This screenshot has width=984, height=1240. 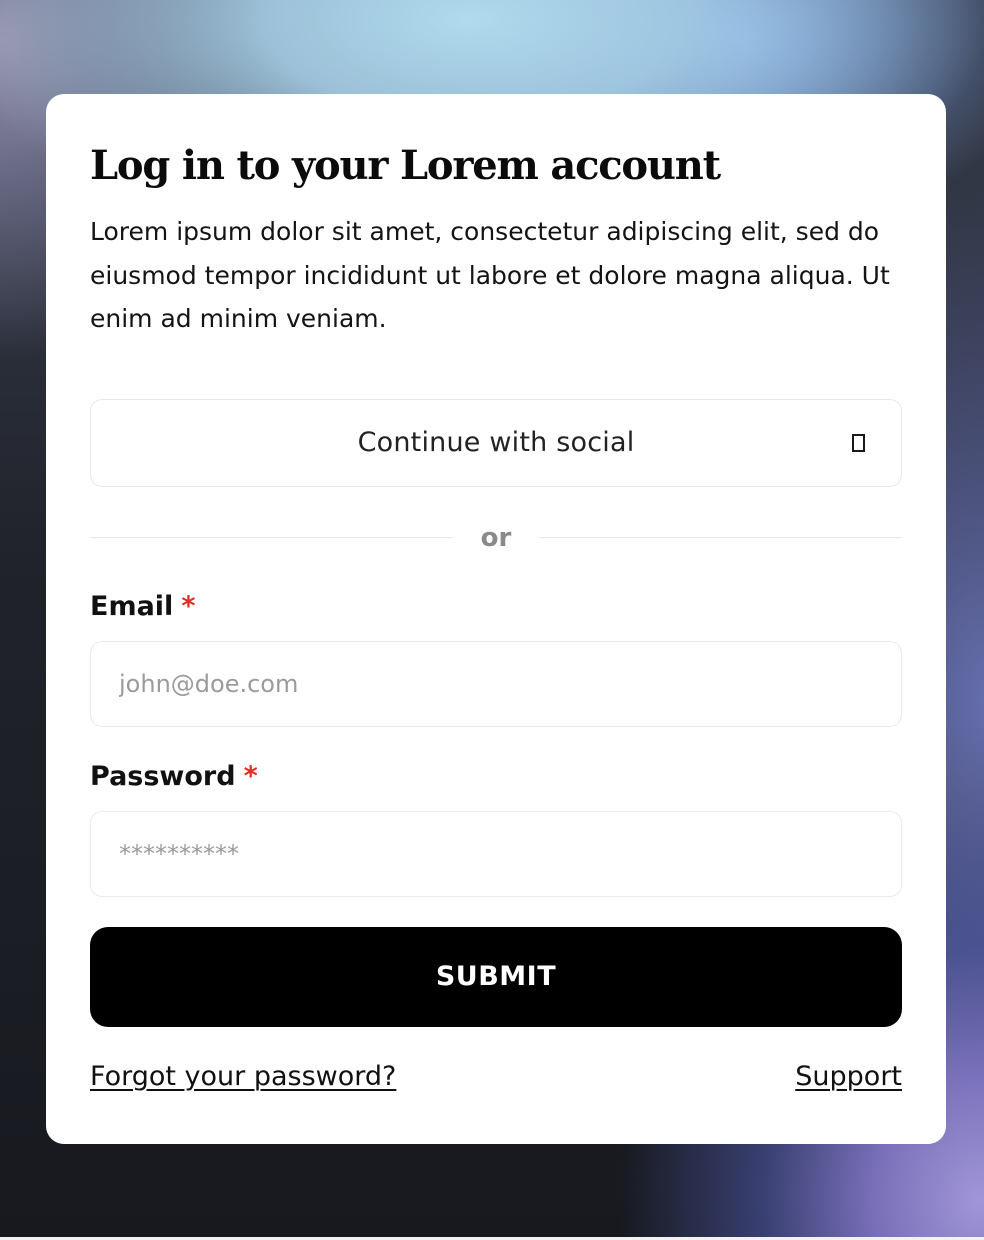 What do you see at coordinates (250, 776) in the screenshot?
I see `password-required-marker: *` at bounding box center [250, 776].